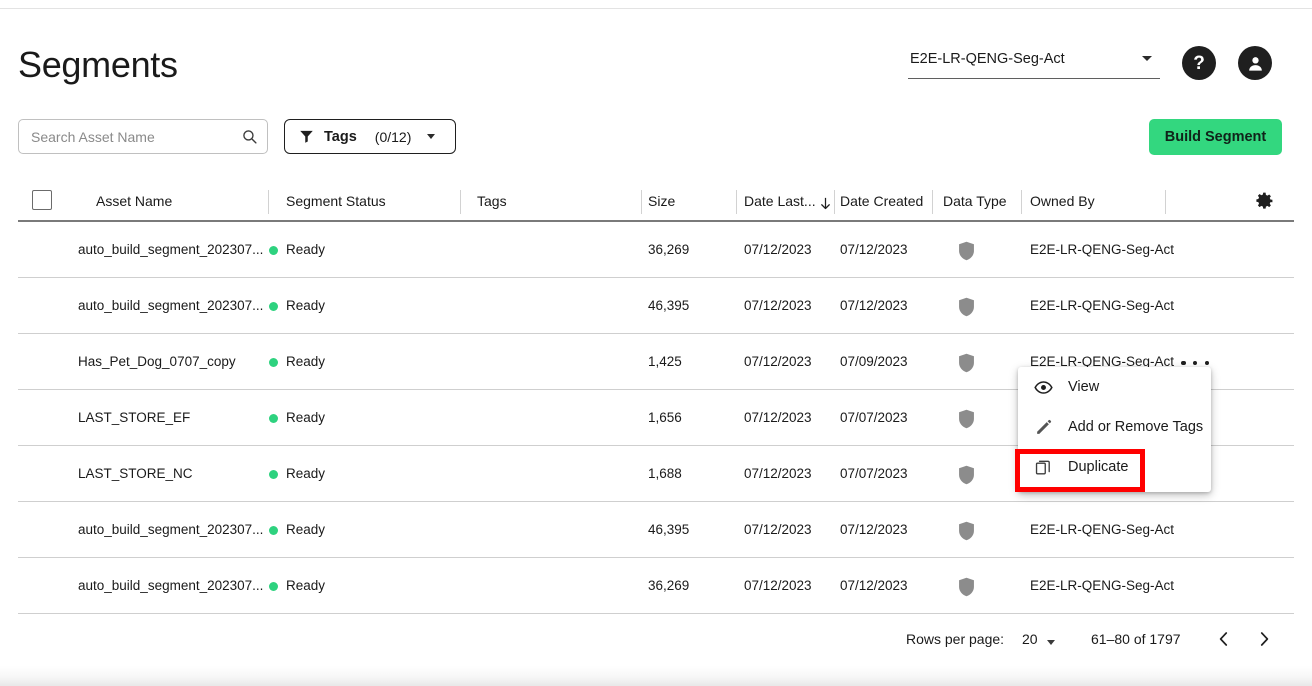  I want to click on account-select: E2E-LR-QENG-Seg-Act, so click(1034, 63).